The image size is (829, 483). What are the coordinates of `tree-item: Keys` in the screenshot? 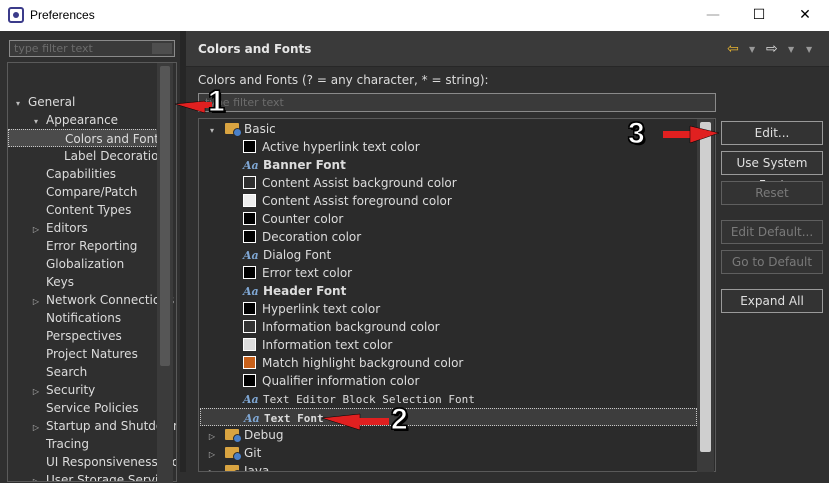 It's located at (52, 282).